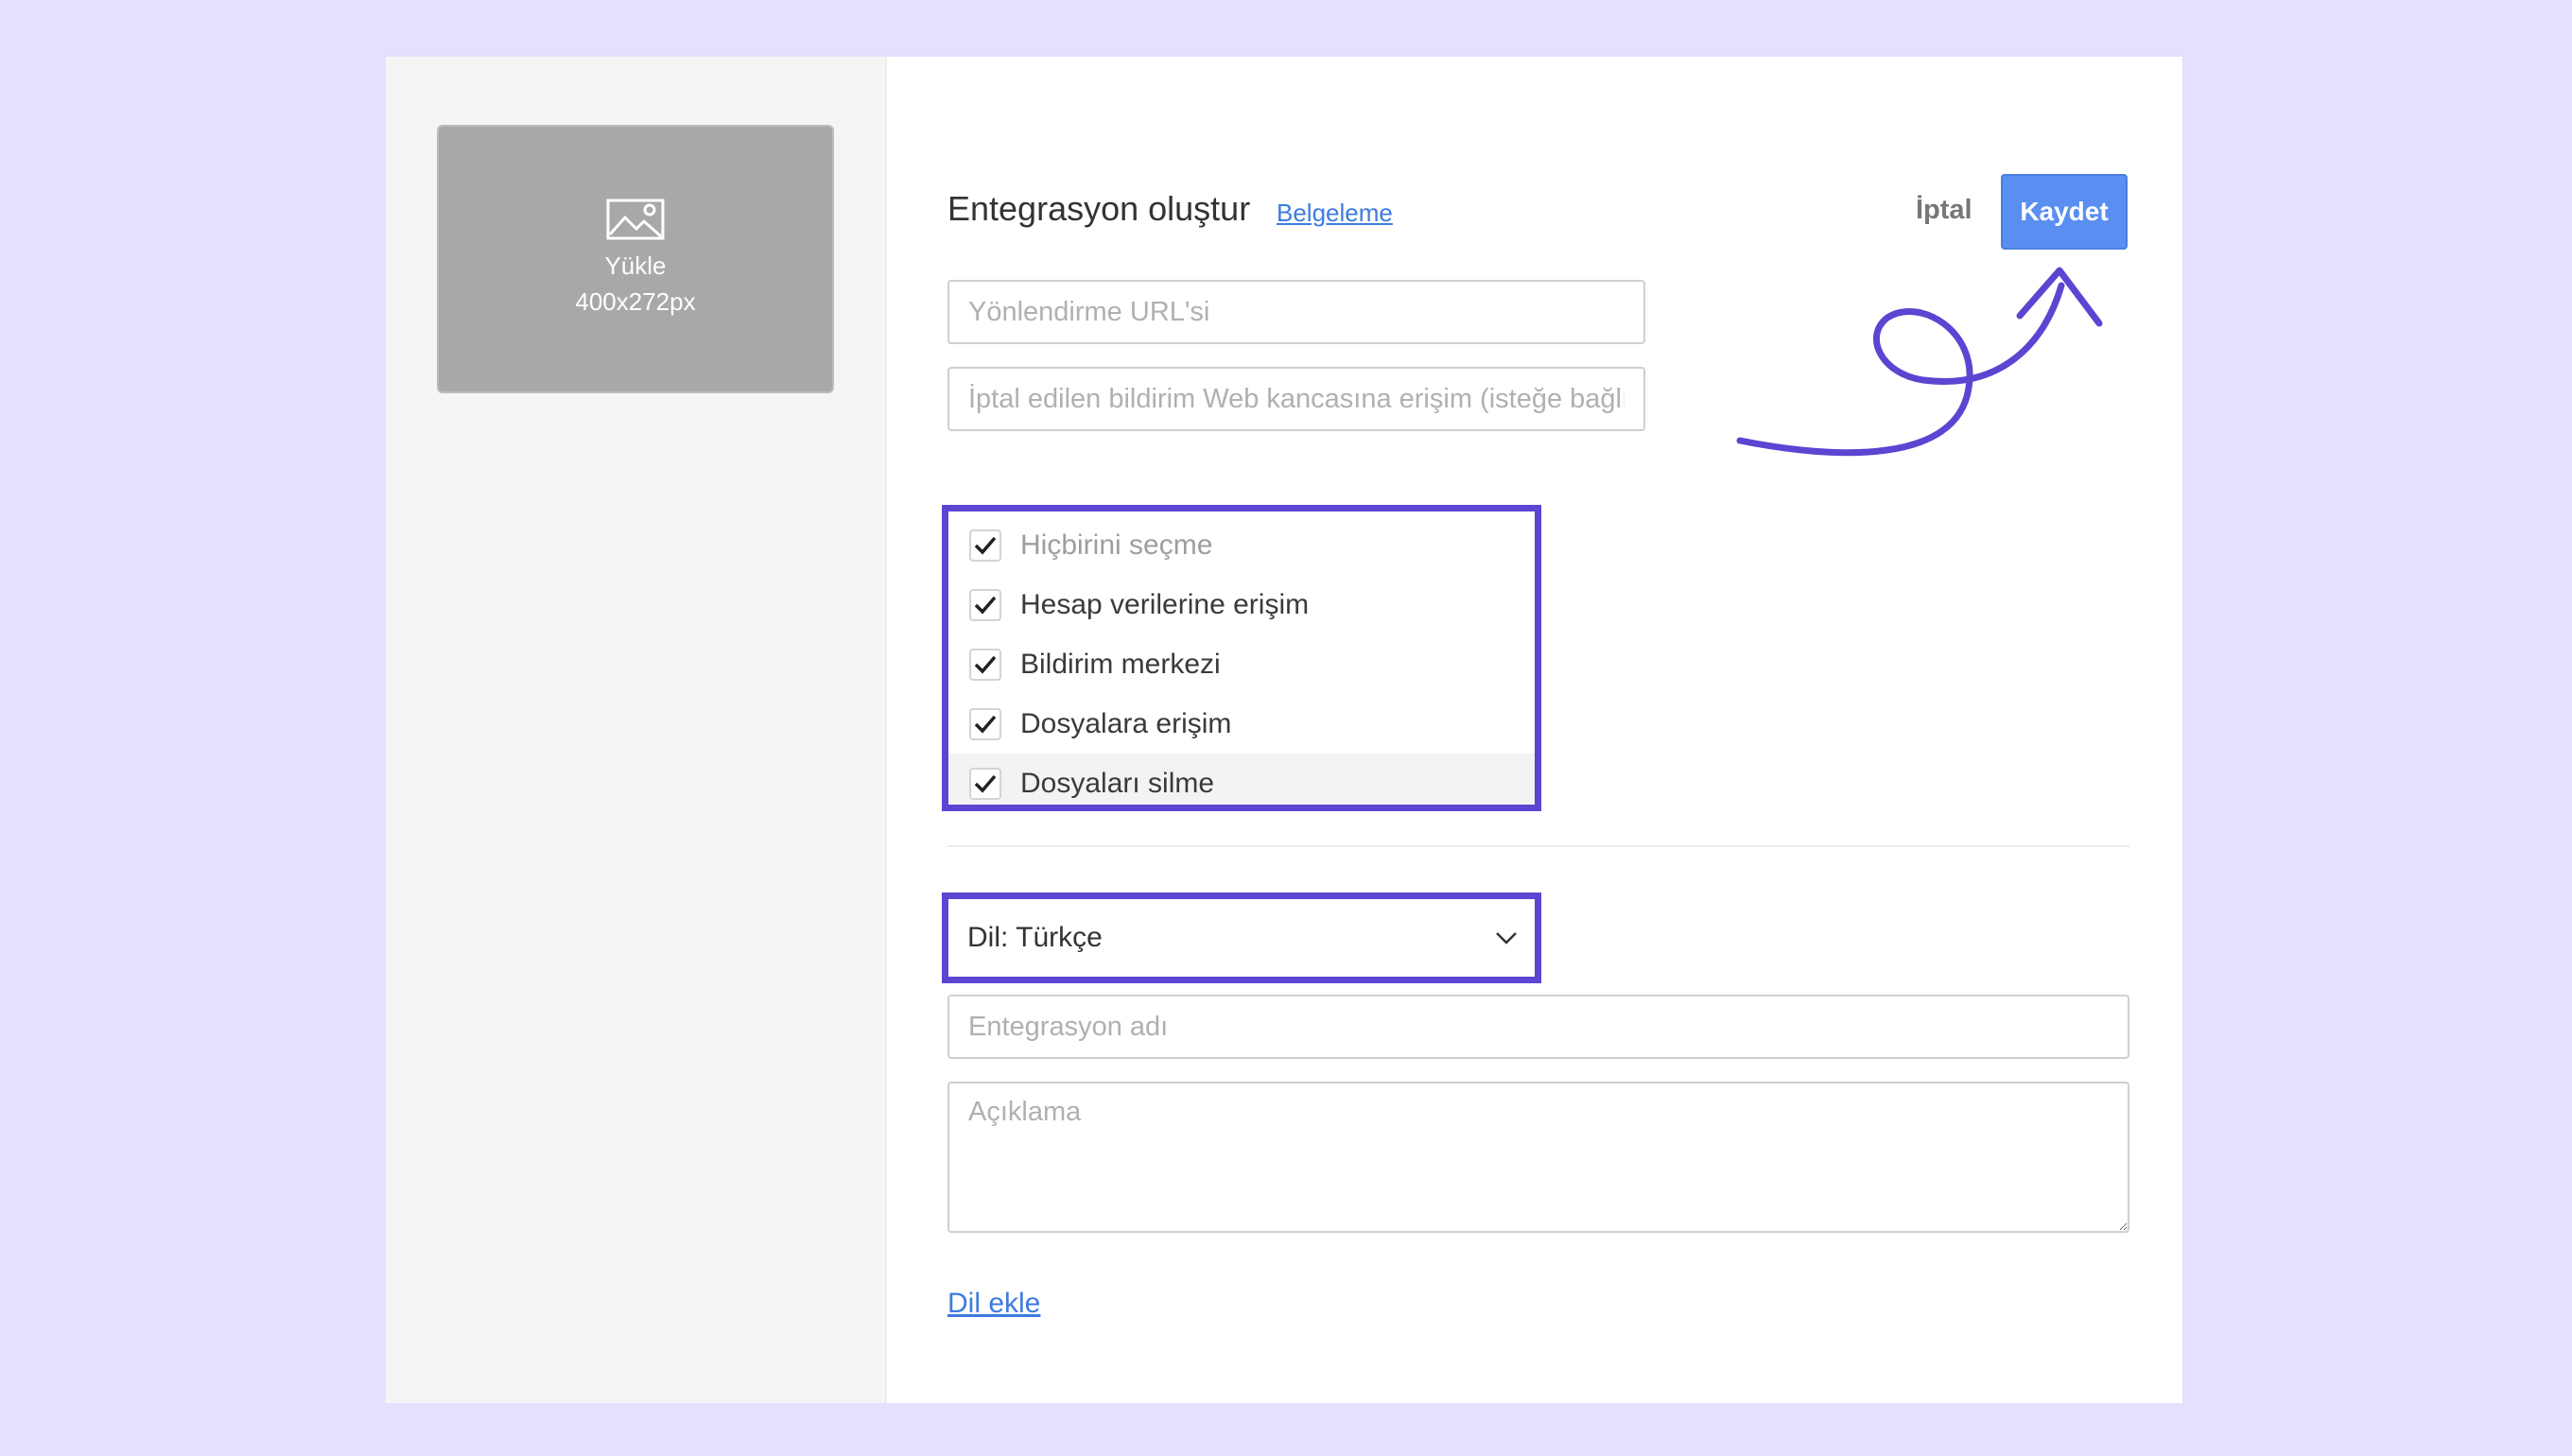  Describe the element at coordinates (635, 301) in the screenshot. I see `upload-size-hint: 400x272px` at that location.